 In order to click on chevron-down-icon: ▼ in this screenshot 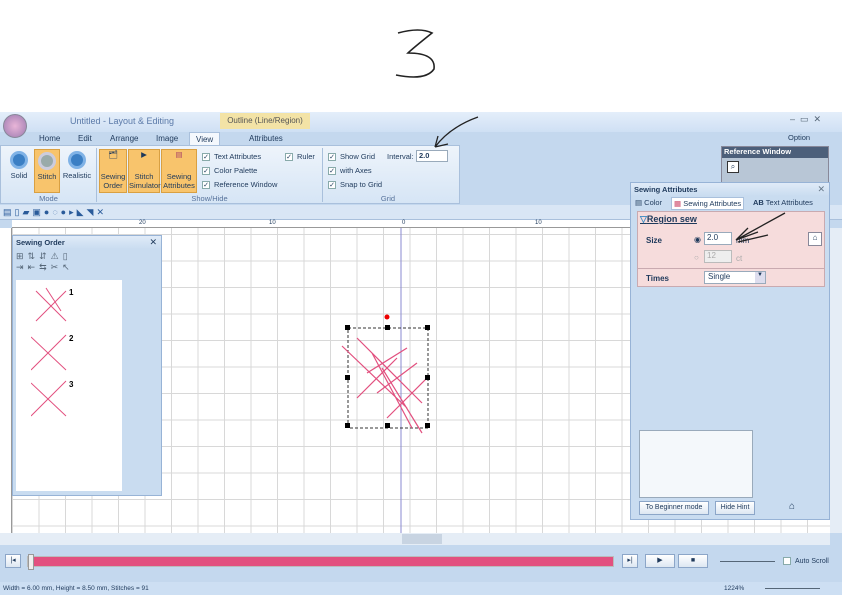, I will do `click(760, 277)`.